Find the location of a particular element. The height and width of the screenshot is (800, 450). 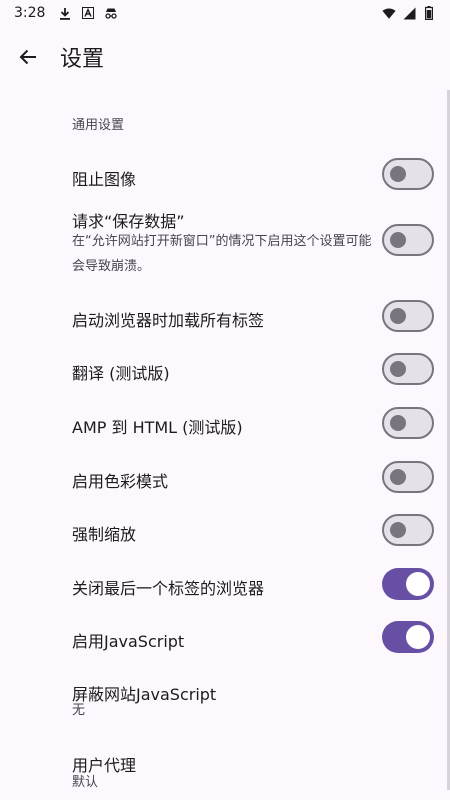

setting-save-data: 请求“保存数据” 在“允许网站打开新窗口”的情况下启用这个设置可能会导致崩溃。 is located at coordinates (225, 242).